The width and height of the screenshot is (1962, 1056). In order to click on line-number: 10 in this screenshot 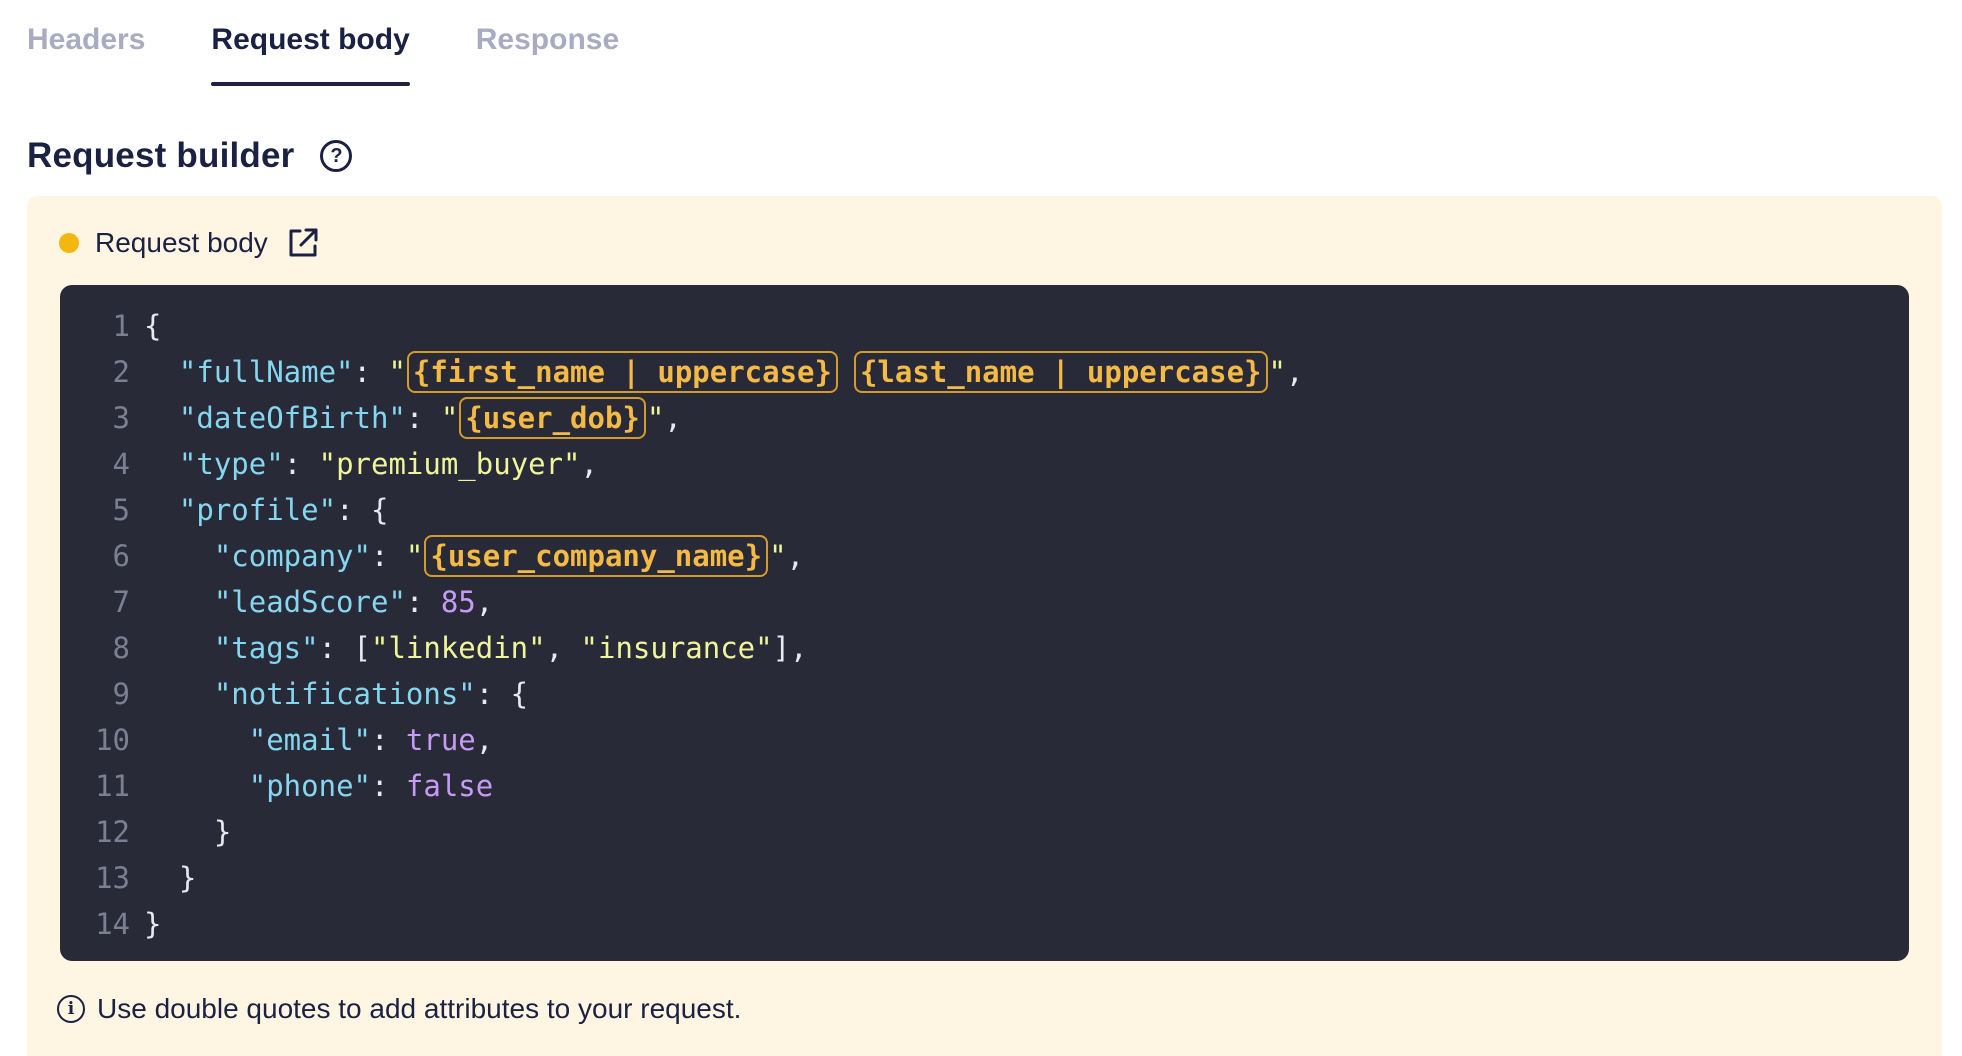, I will do `click(112, 740)`.